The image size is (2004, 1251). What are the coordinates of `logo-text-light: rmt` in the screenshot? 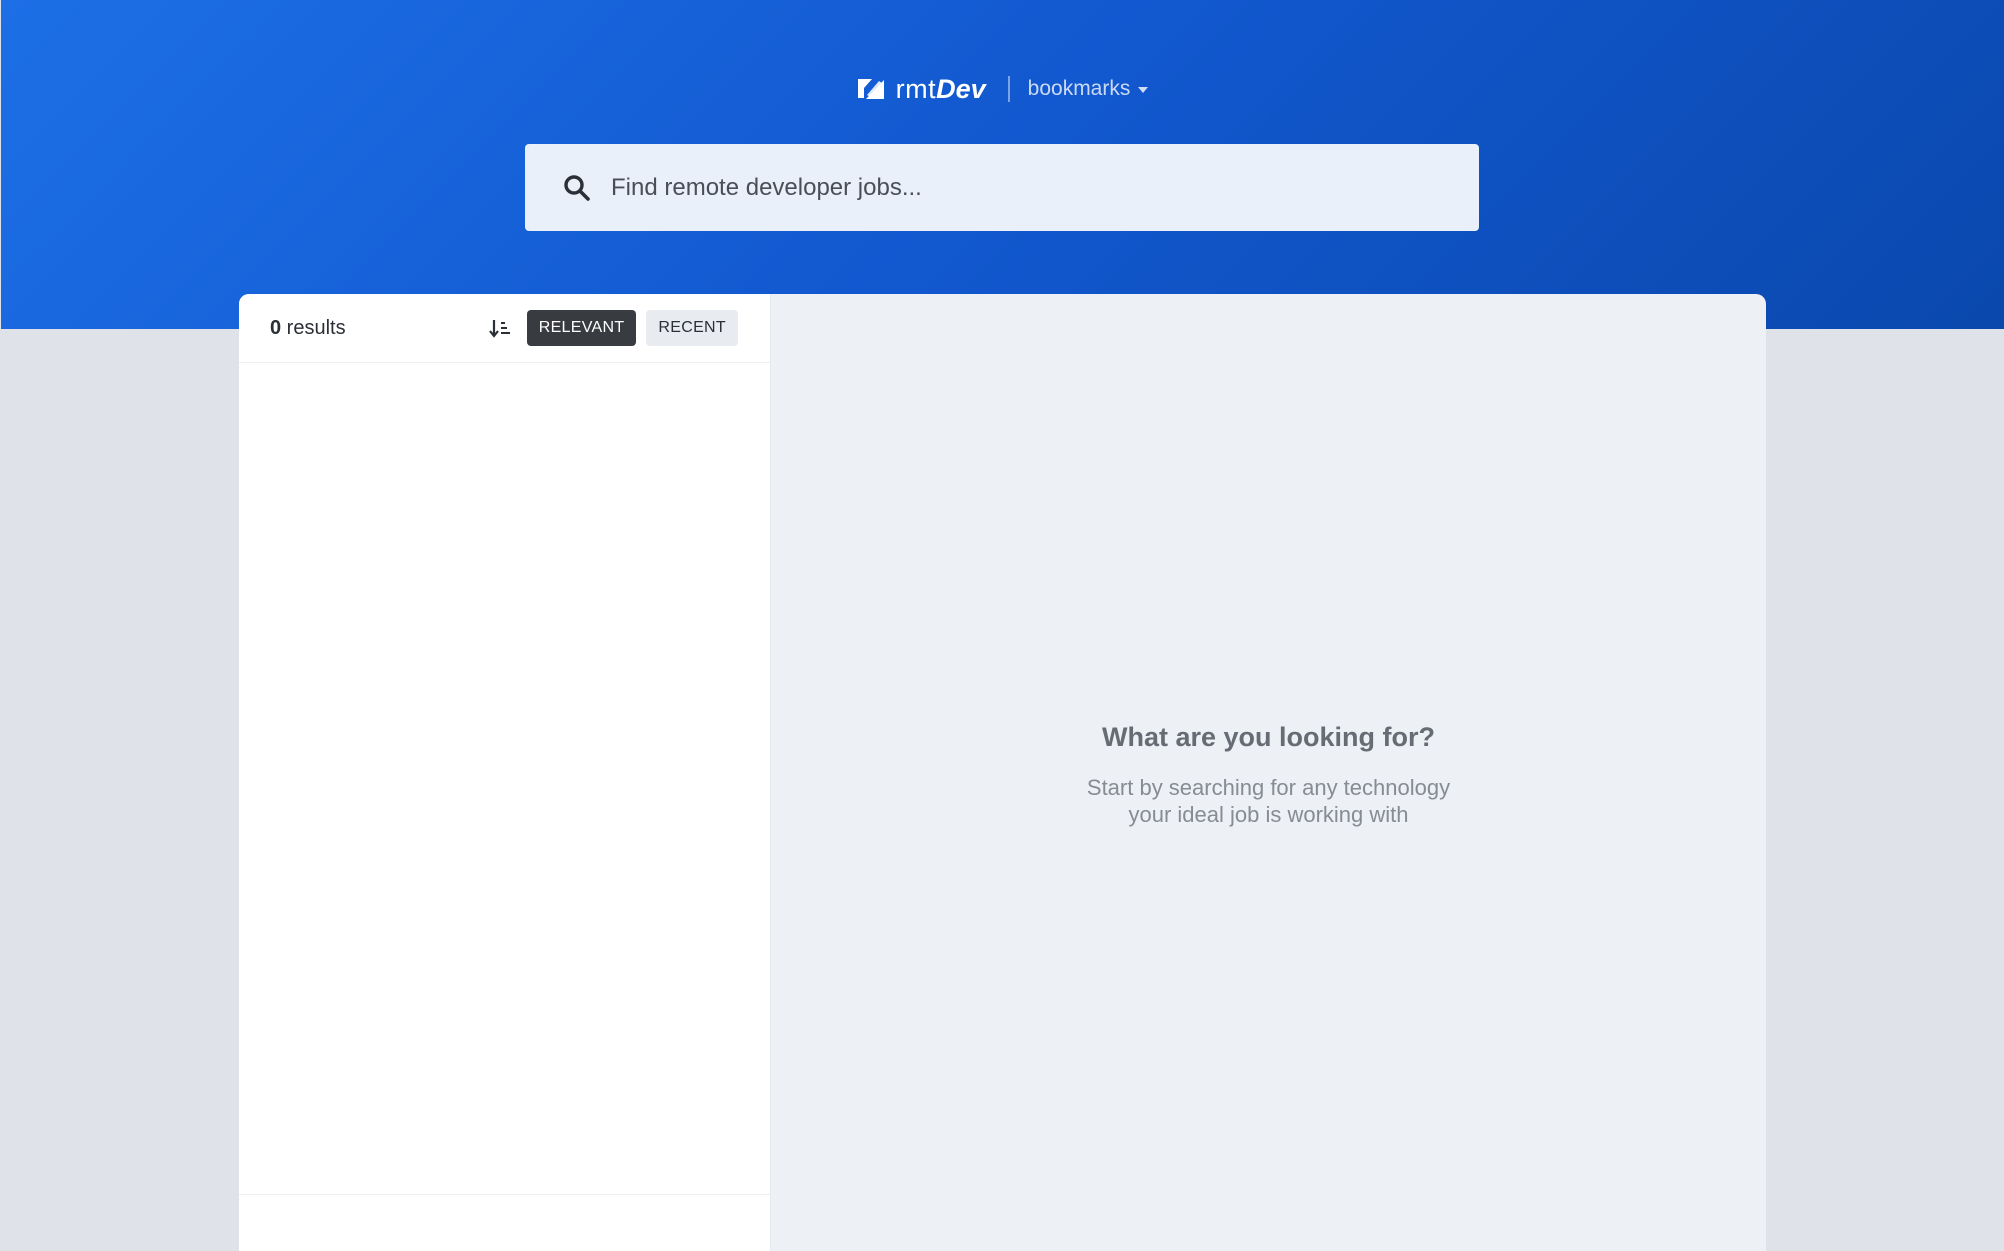 It's located at (916, 88).